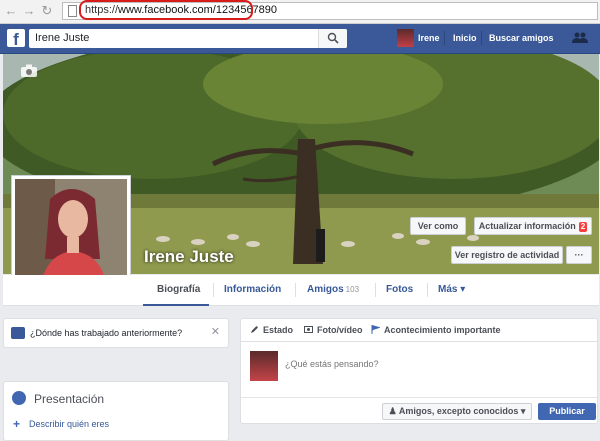 This screenshot has height=441, width=600. I want to click on status-input, so click(435, 364).